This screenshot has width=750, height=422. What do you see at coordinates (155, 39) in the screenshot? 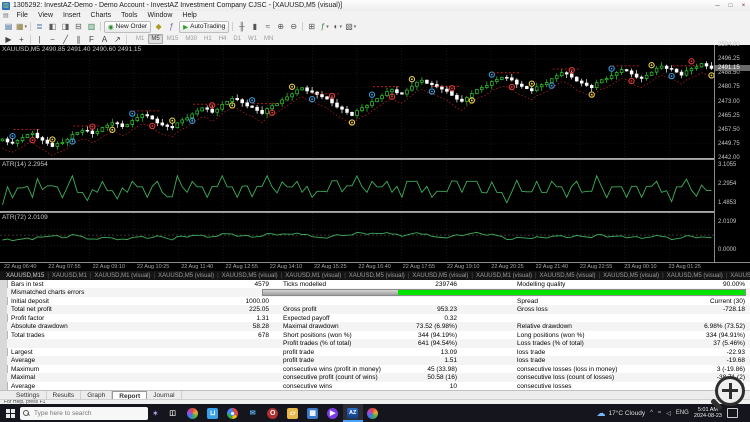
I see `timeframe-m5-button: M5` at bounding box center [155, 39].